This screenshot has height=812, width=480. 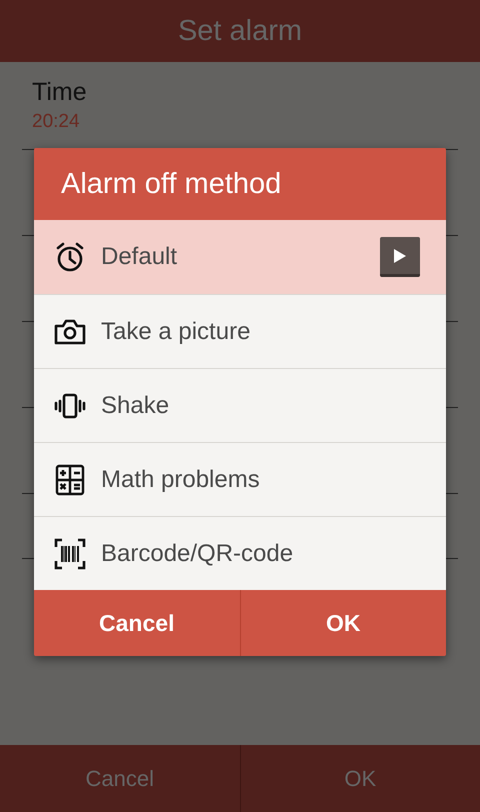 I want to click on option-item: Math problems, so click(x=240, y=479).